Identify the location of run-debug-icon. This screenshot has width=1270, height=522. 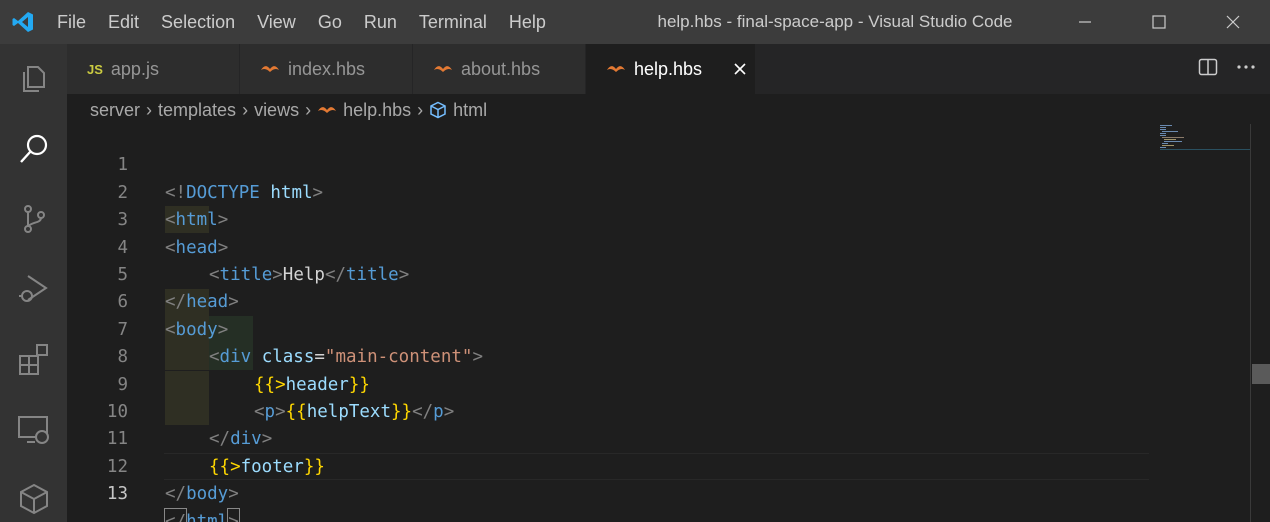
(33, 289).